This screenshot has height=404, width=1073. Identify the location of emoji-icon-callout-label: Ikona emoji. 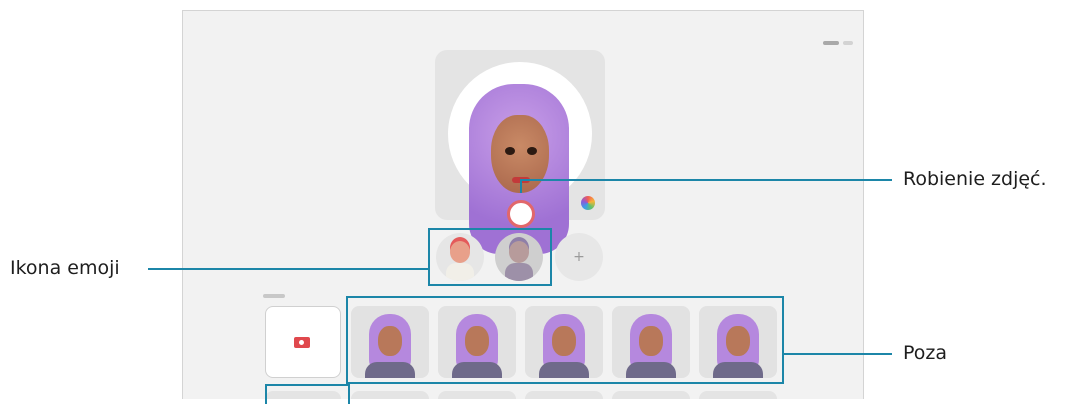
(65, 268).